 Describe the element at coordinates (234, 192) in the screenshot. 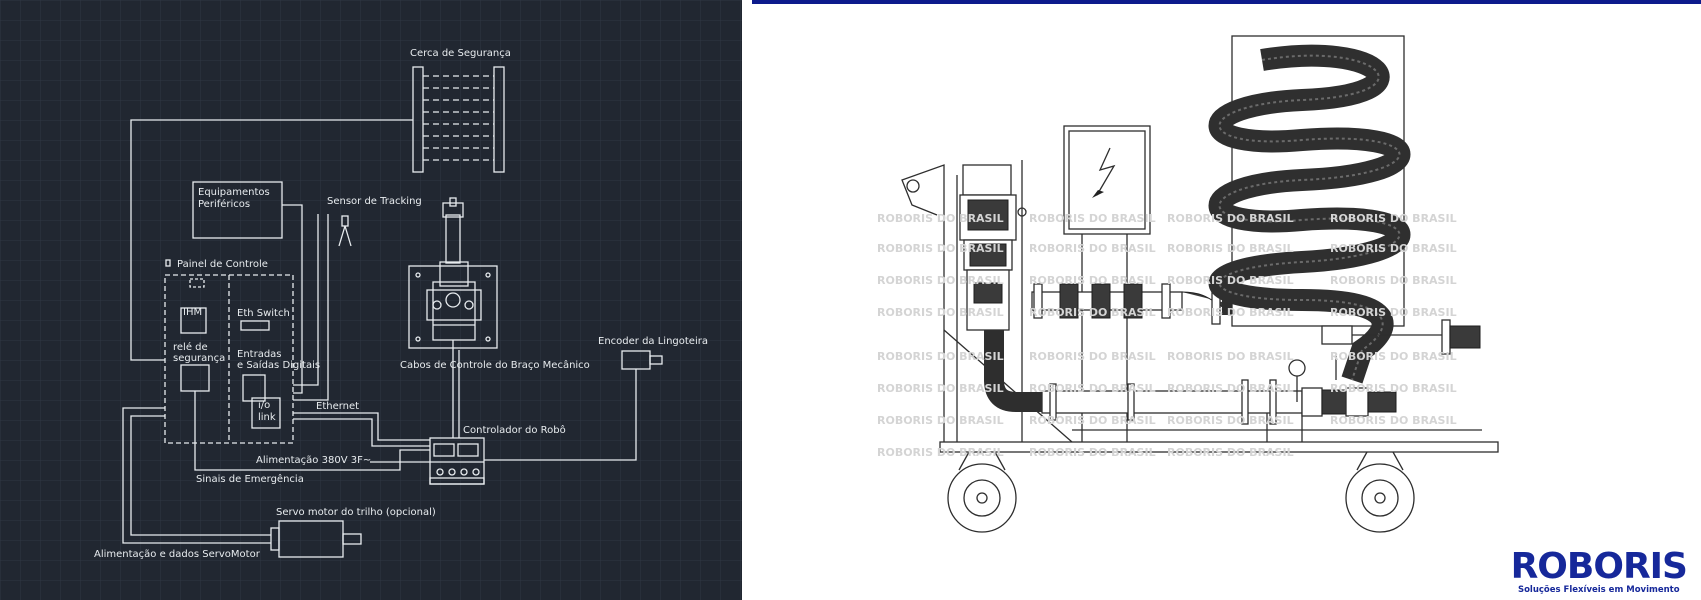

I see `label-peripherals-1: Equipamentos` at that location.